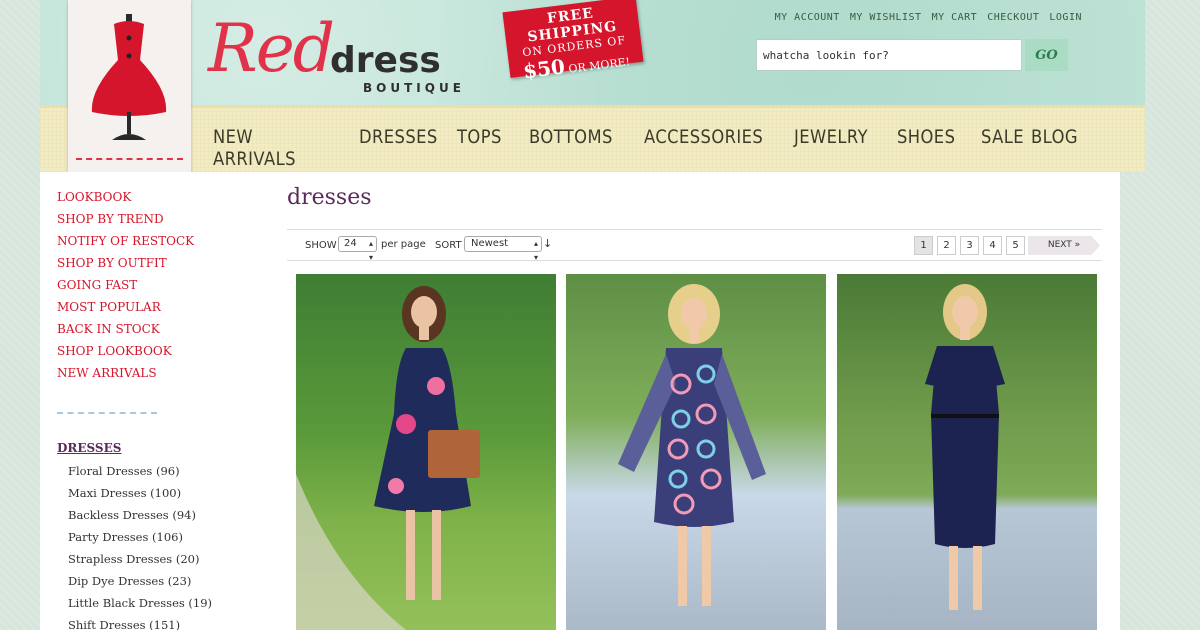 Image resolution: width=1200 pixels, height=630 pixels. I want to click on my-cart-link: MY CART, so click(955, 17).